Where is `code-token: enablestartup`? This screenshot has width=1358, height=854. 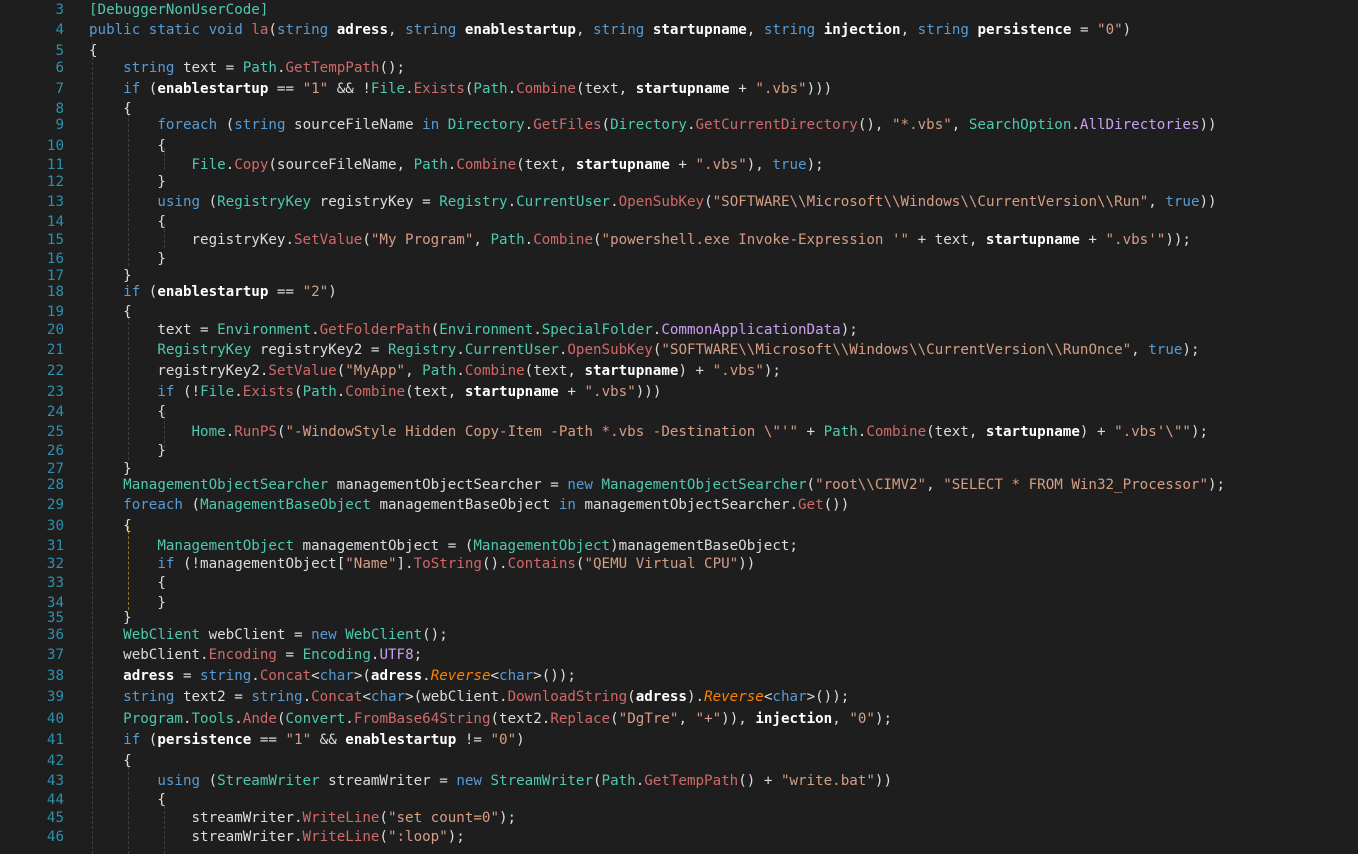 code-token: enablestartup is located at coordinates (520, 30).